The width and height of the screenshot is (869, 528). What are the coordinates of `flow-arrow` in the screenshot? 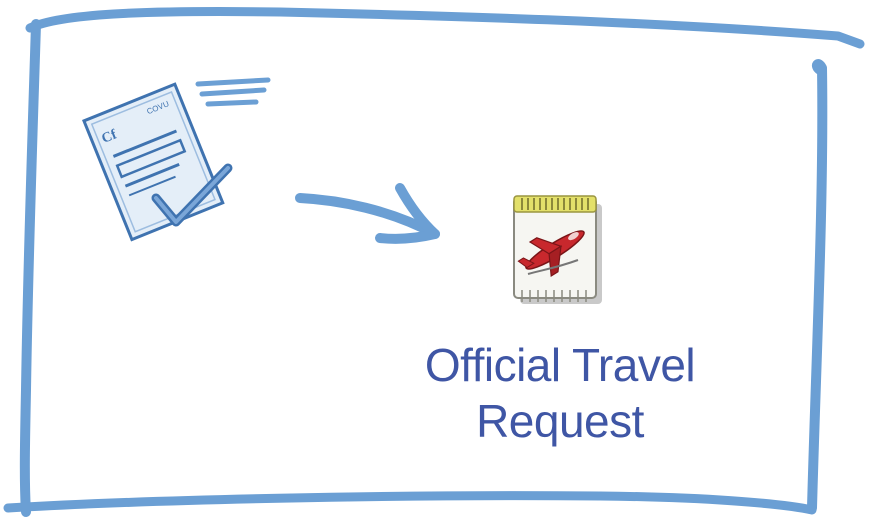 It's located at (367, 213).